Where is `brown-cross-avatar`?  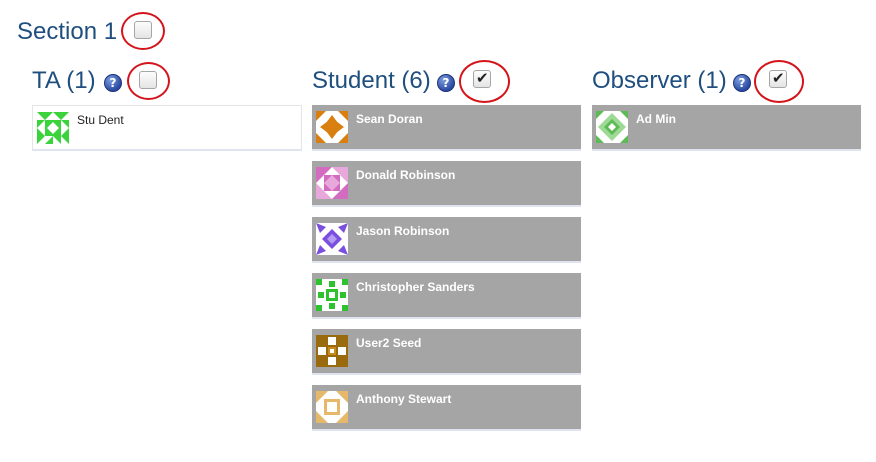
brown-cross-avatar is located at coordinates (332, 351).